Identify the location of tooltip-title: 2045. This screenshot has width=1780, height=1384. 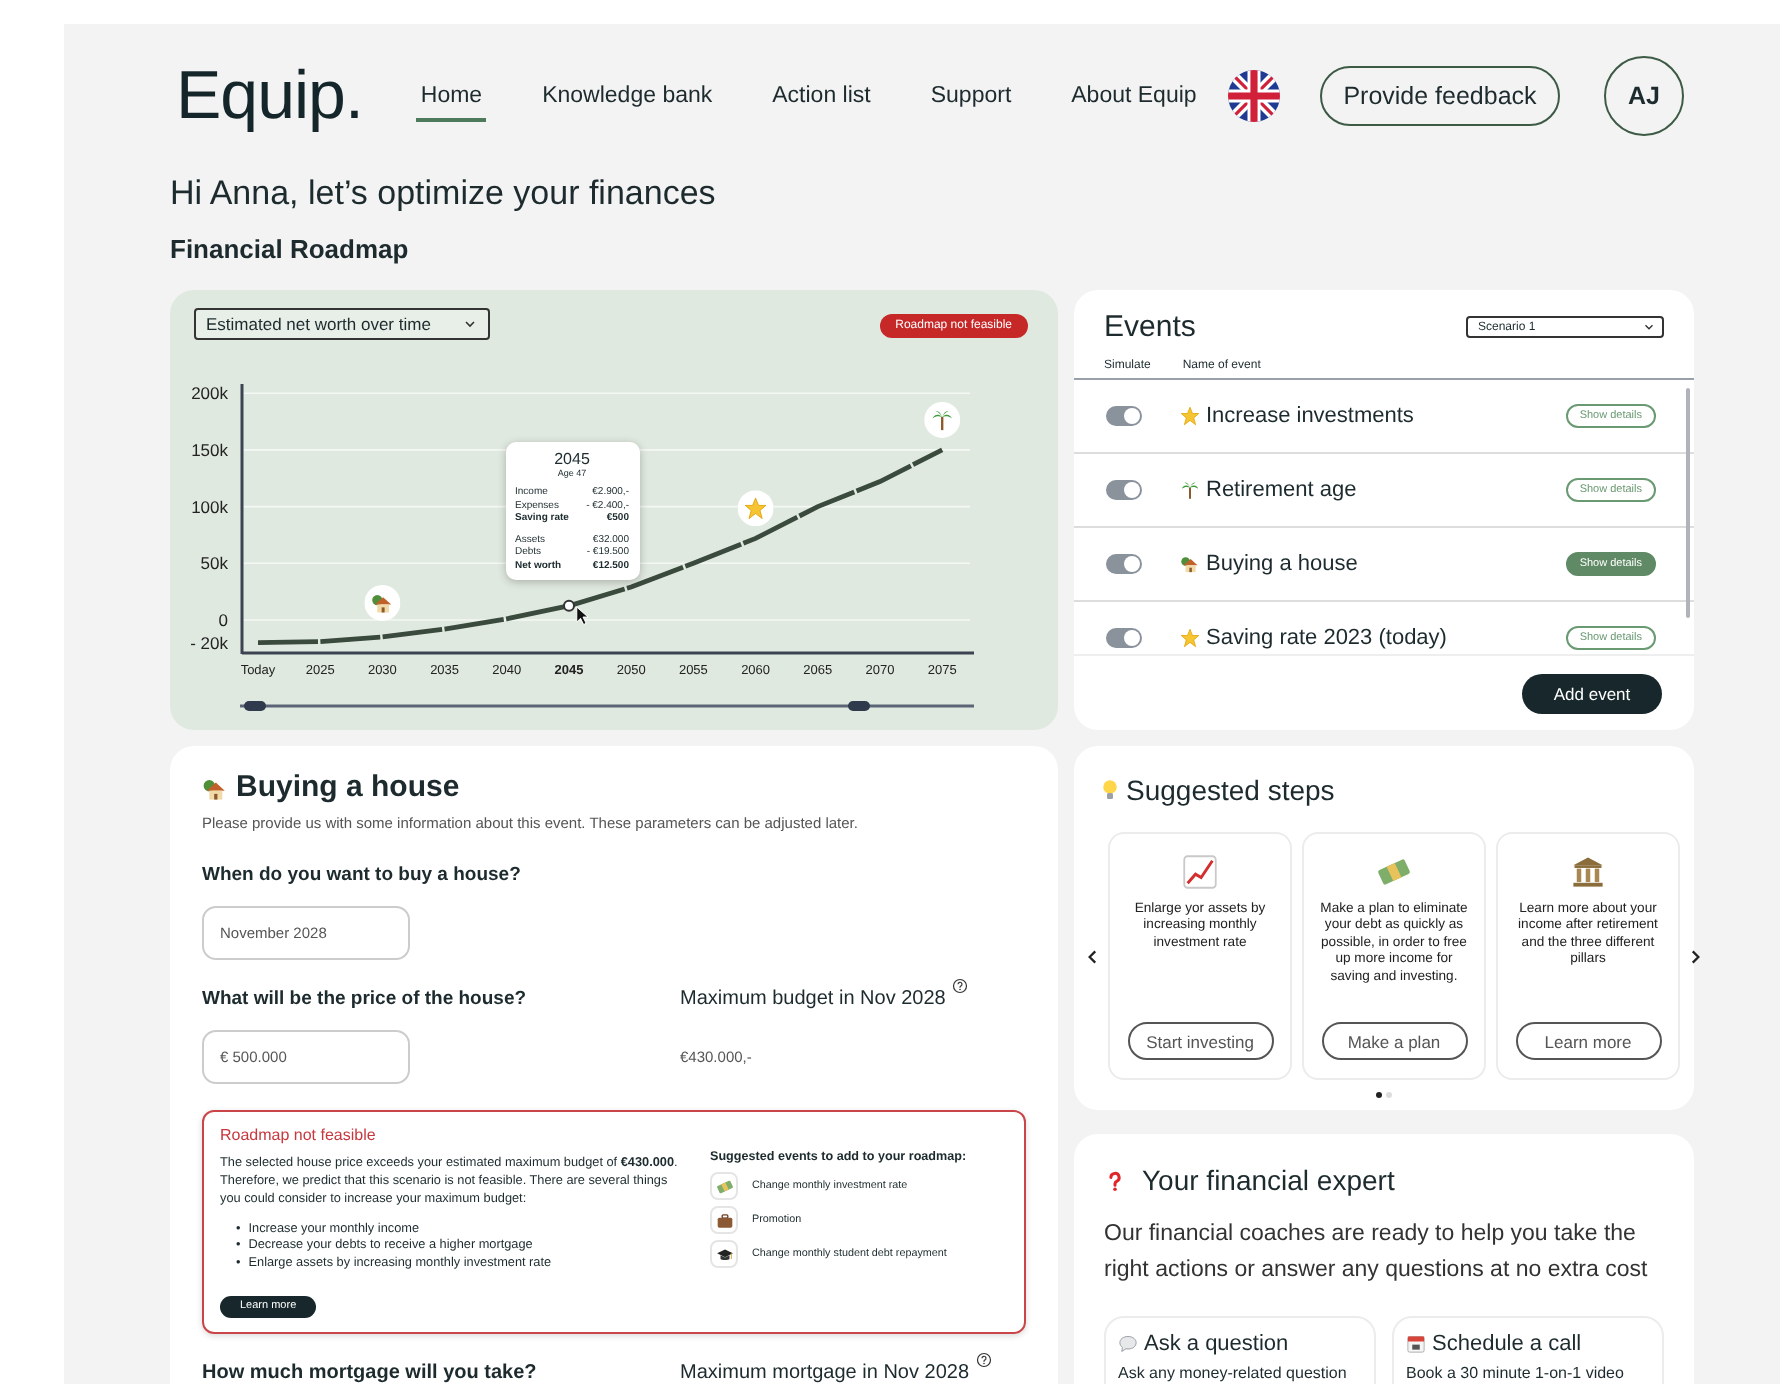
(572, 458).